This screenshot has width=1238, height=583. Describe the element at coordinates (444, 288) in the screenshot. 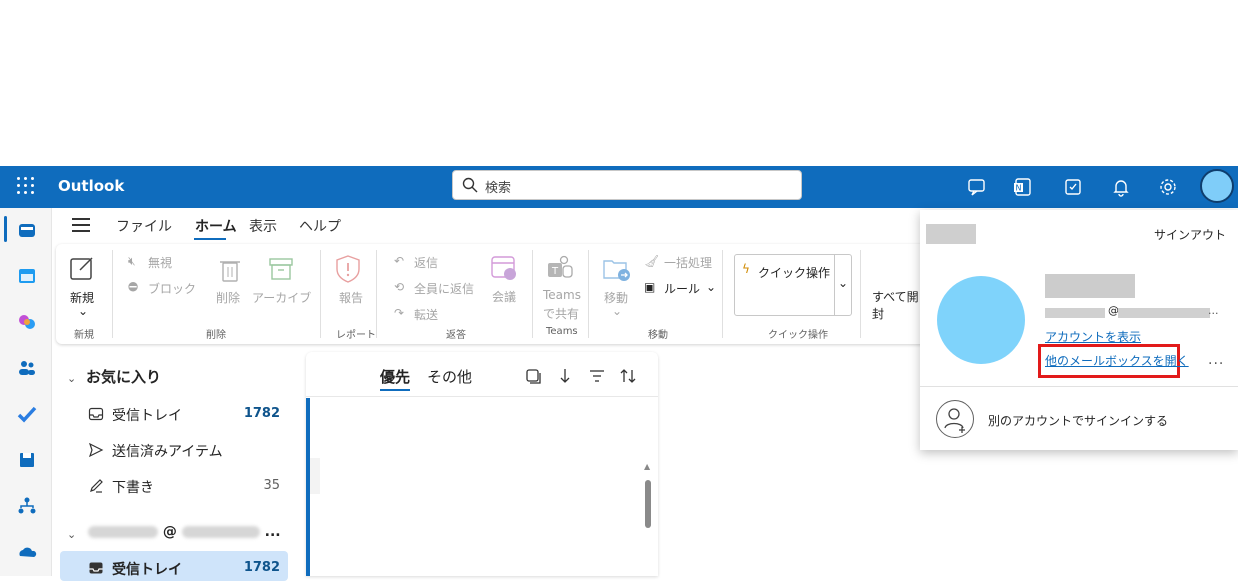

I see `reply-all-button: 全員に返信` at that location.